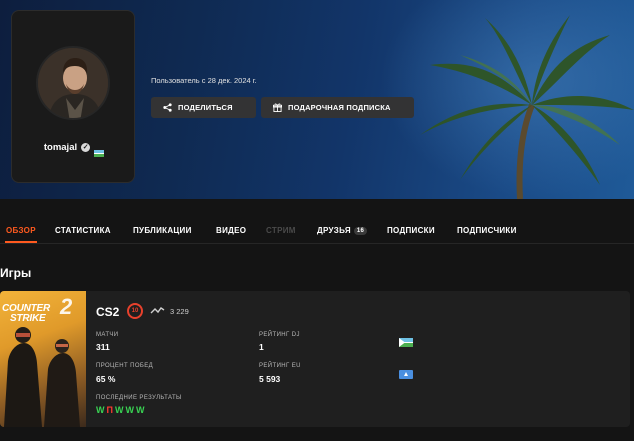 The image size is (634, 441). I want to click on matches-label: МАТЧИ, so click(107, 335).